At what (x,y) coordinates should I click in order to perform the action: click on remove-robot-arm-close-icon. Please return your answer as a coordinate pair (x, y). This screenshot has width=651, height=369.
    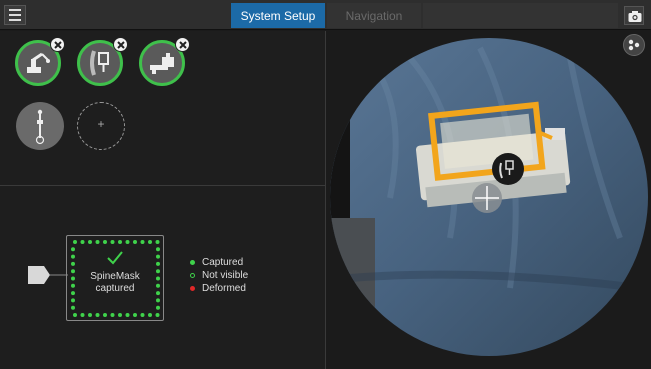
    Looking at the image, I should click on (57, 44).